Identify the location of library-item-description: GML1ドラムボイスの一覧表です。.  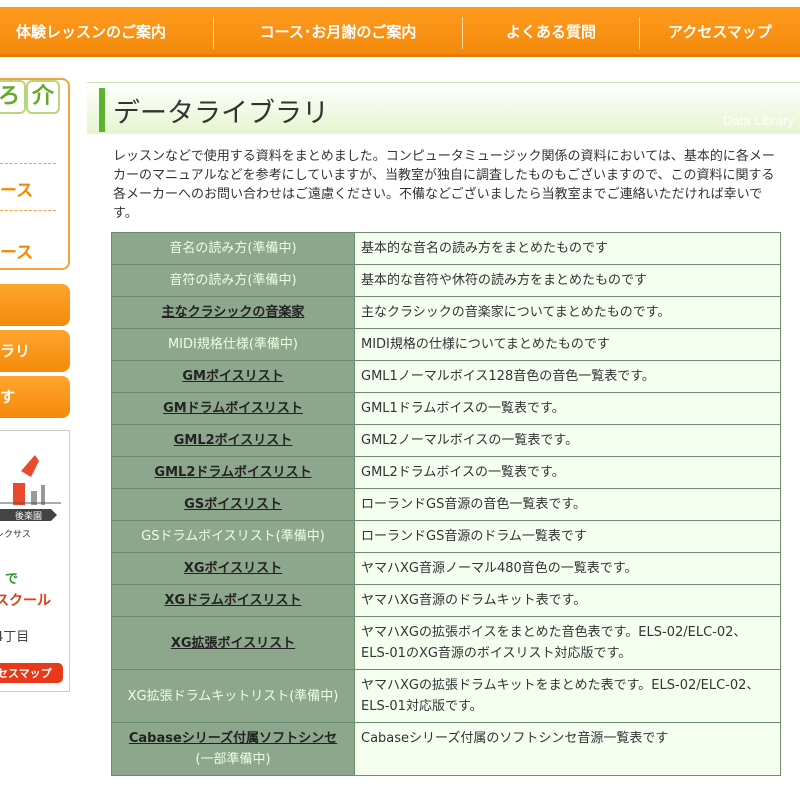
(567, 408).